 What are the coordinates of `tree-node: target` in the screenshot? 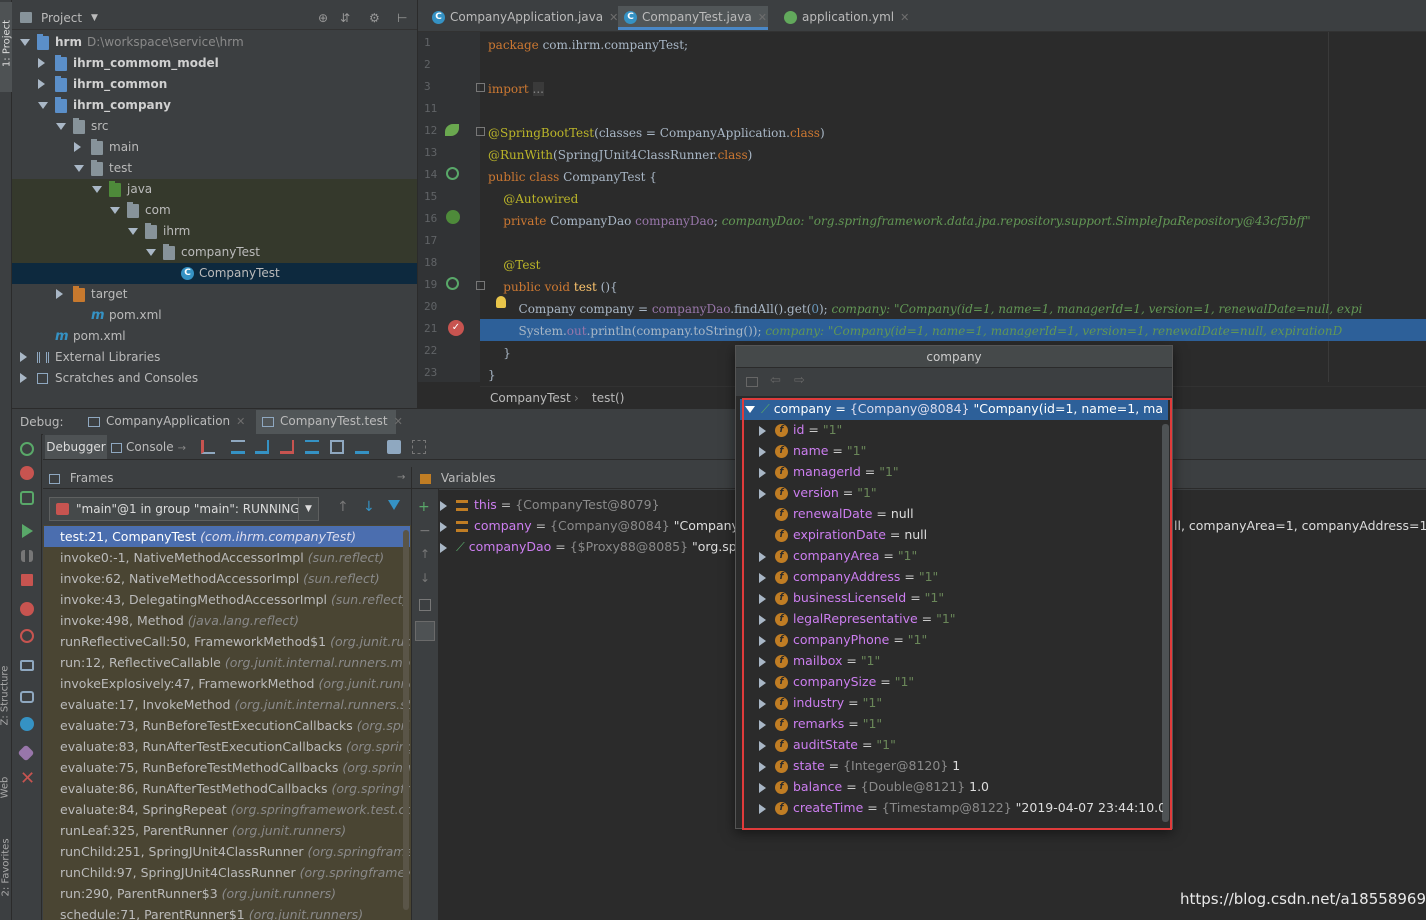 It's located at (214, 294).